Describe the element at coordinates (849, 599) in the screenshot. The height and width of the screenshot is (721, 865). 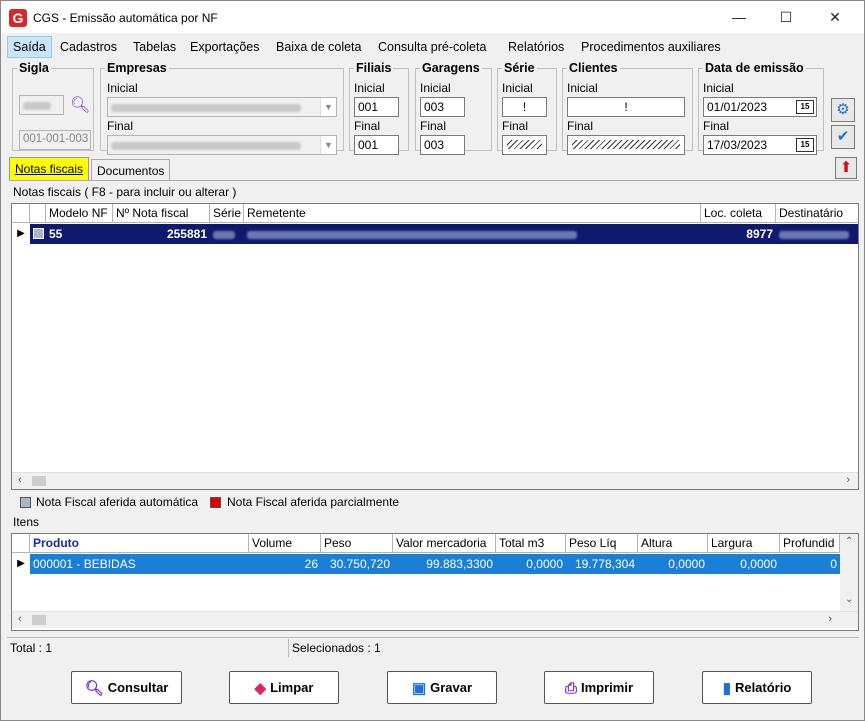
I see `scroll-down-icon: ⌄` at that location.